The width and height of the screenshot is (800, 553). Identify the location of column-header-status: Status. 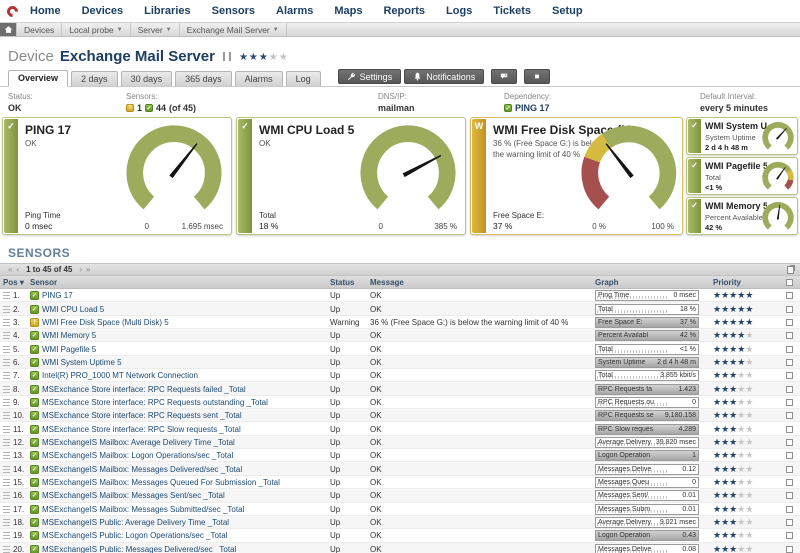
(350, 282).